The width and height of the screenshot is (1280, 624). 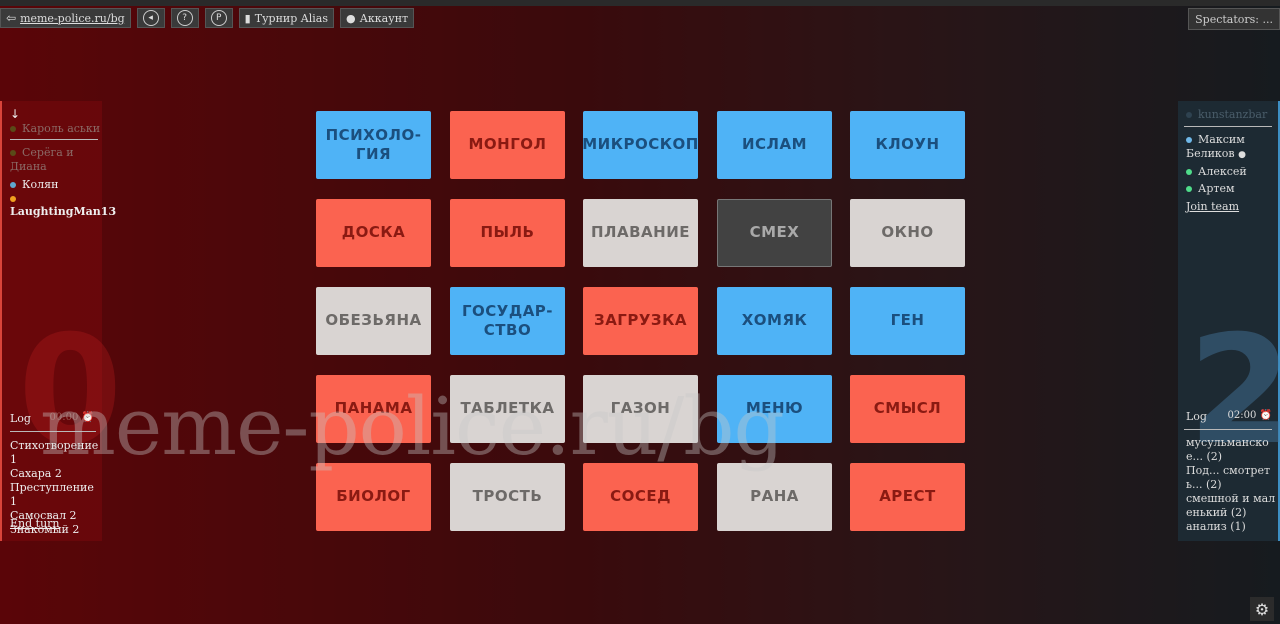 I want to click on word-card-blue: КЛОУН, so click(x=907, y=145).